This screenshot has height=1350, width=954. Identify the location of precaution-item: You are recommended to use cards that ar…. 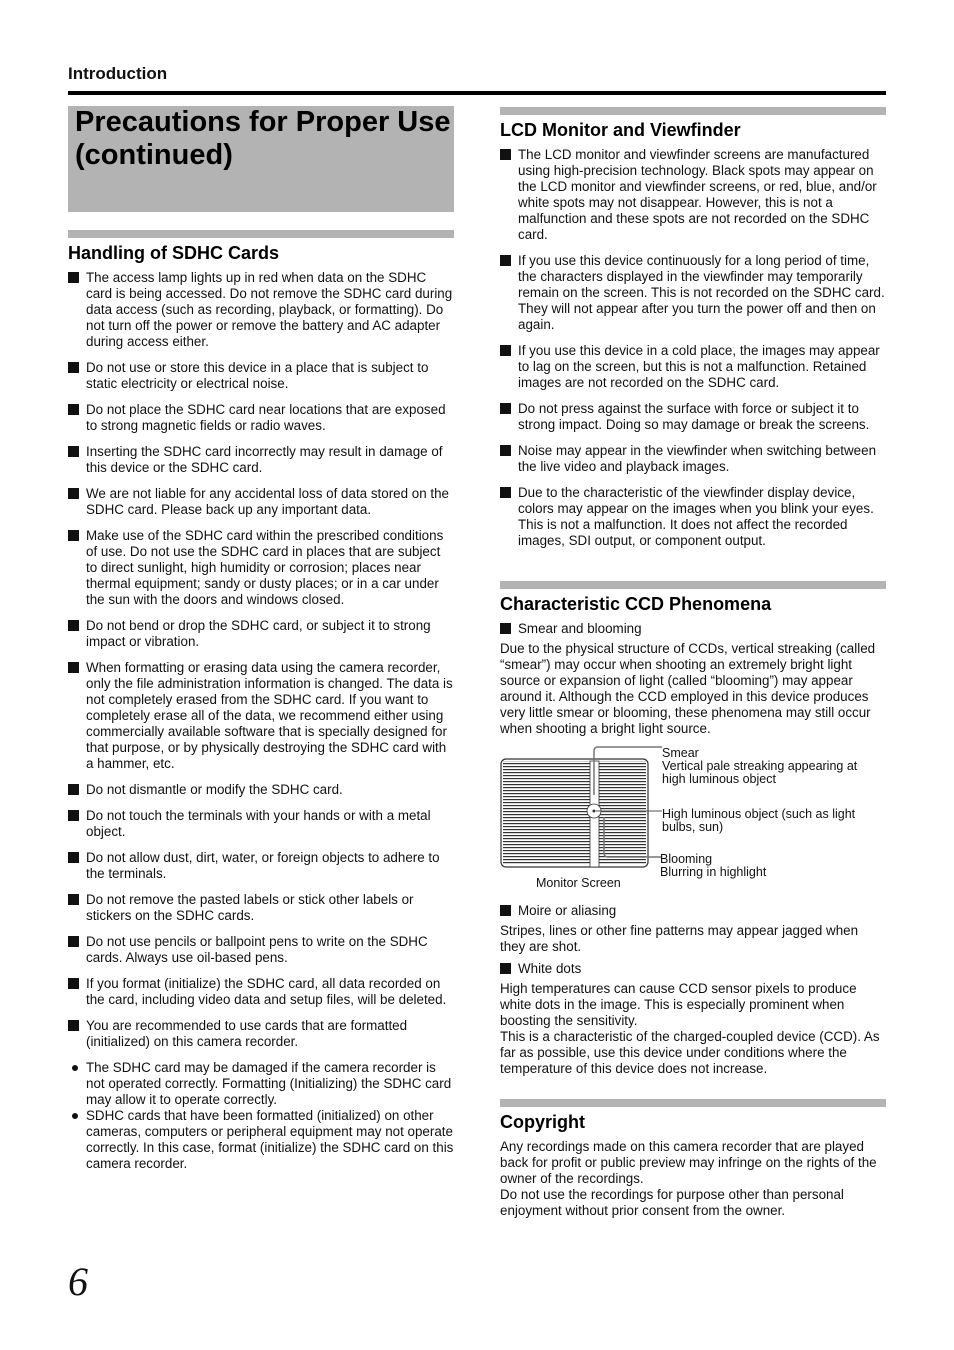
(261, 1034).